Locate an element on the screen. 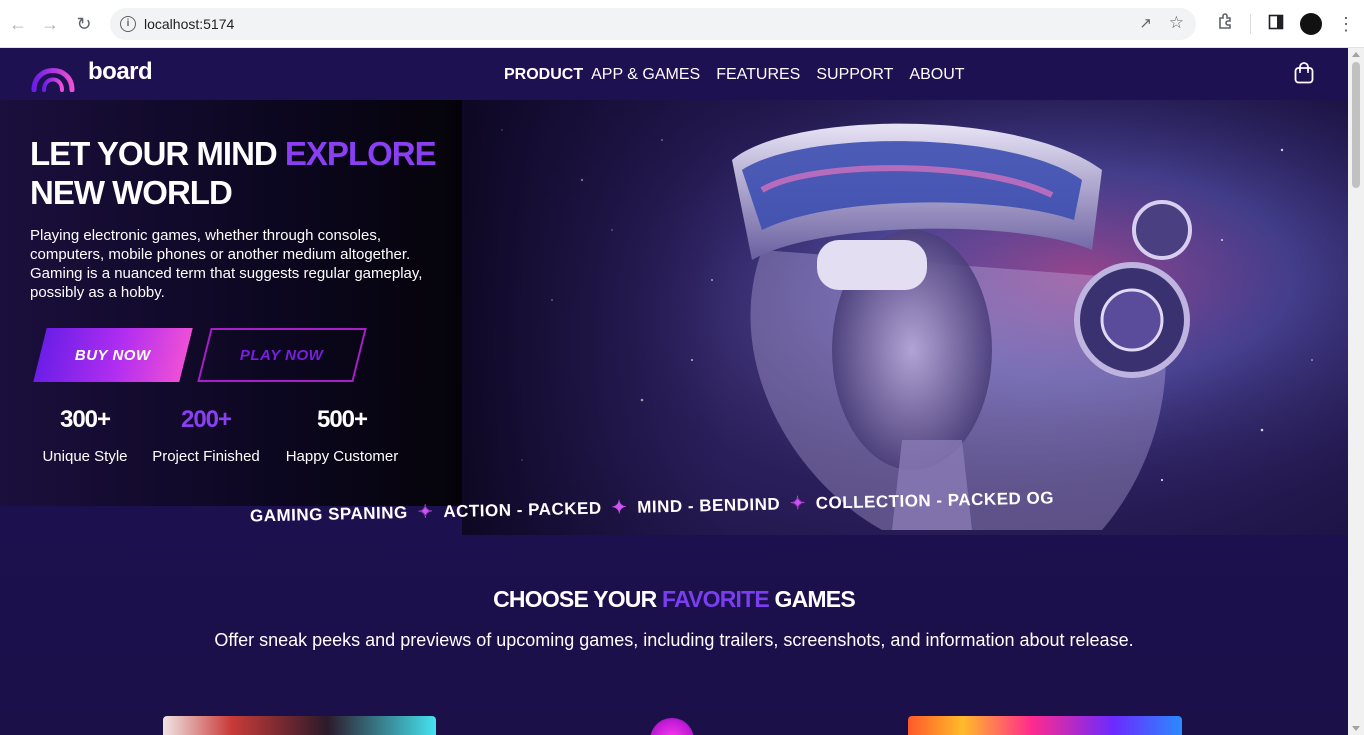 The height and width of the screenshot is (735, 1364). stat-value: 500+ is located at coordinates (342, 419).